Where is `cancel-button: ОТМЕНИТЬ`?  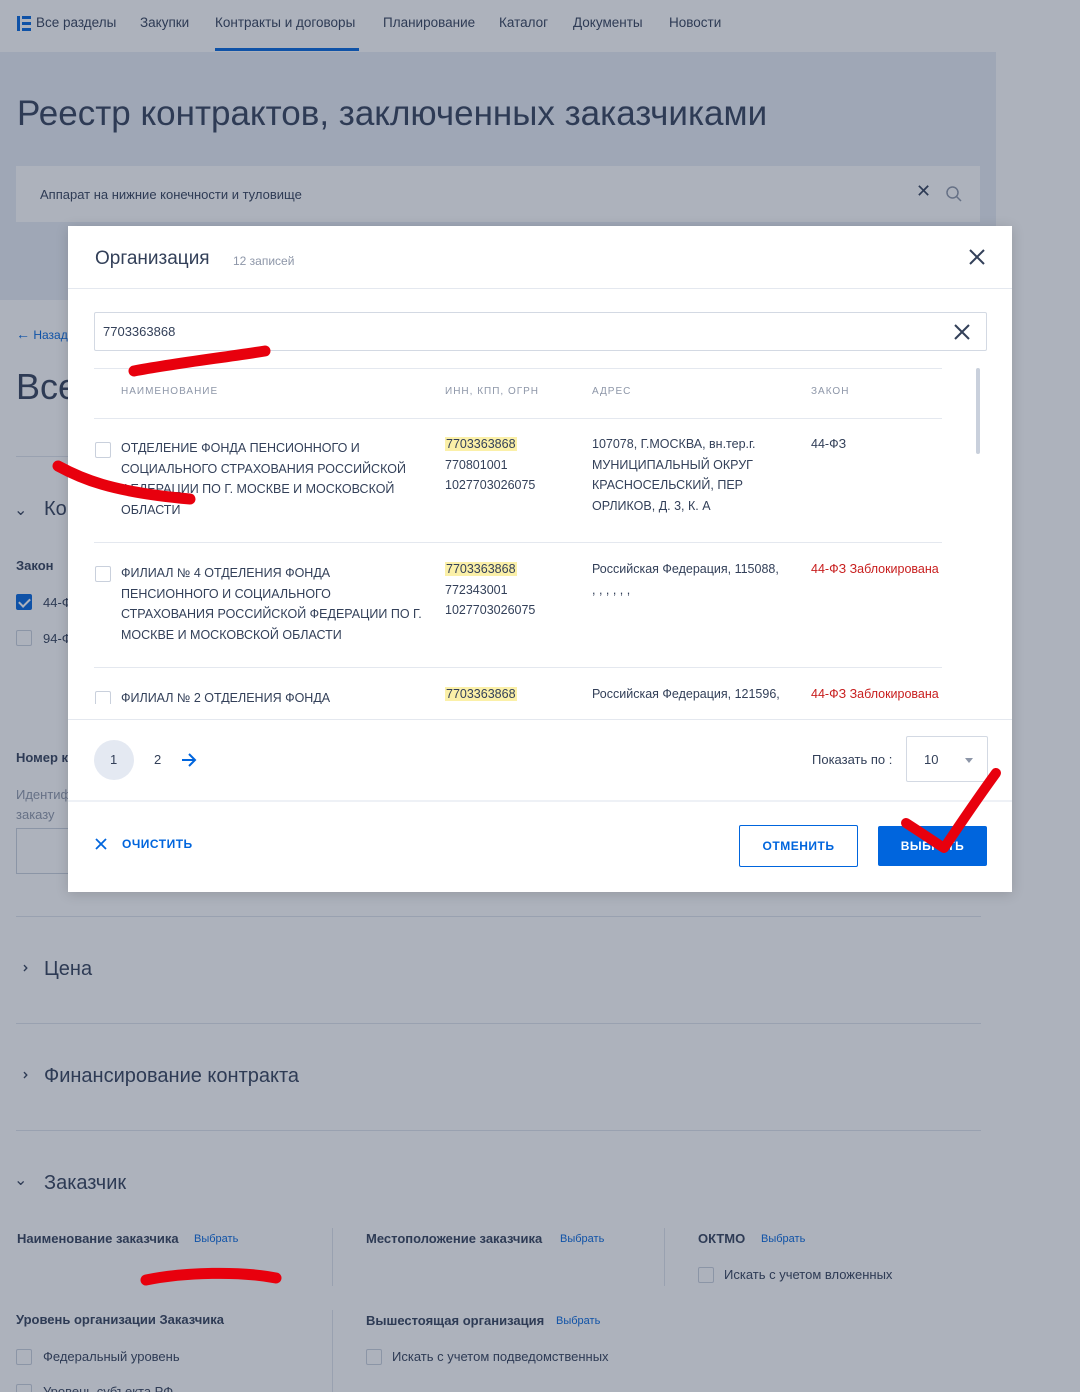
cancel-button: ОТМЕНИТЬ is located at coordinates (798, 846).